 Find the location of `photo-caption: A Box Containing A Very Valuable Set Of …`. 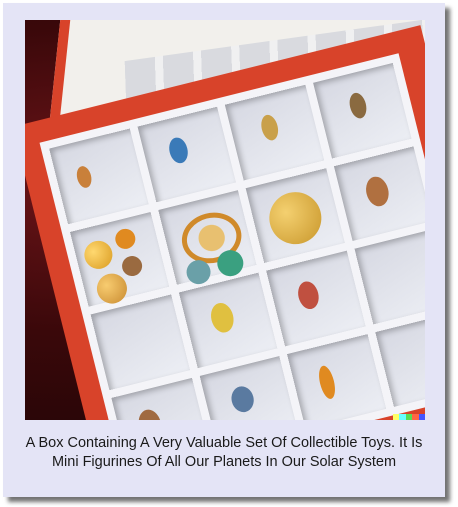

photo-caption: A Box Containing A Very Valuable Set Of … is located at coordinates (224, 452).